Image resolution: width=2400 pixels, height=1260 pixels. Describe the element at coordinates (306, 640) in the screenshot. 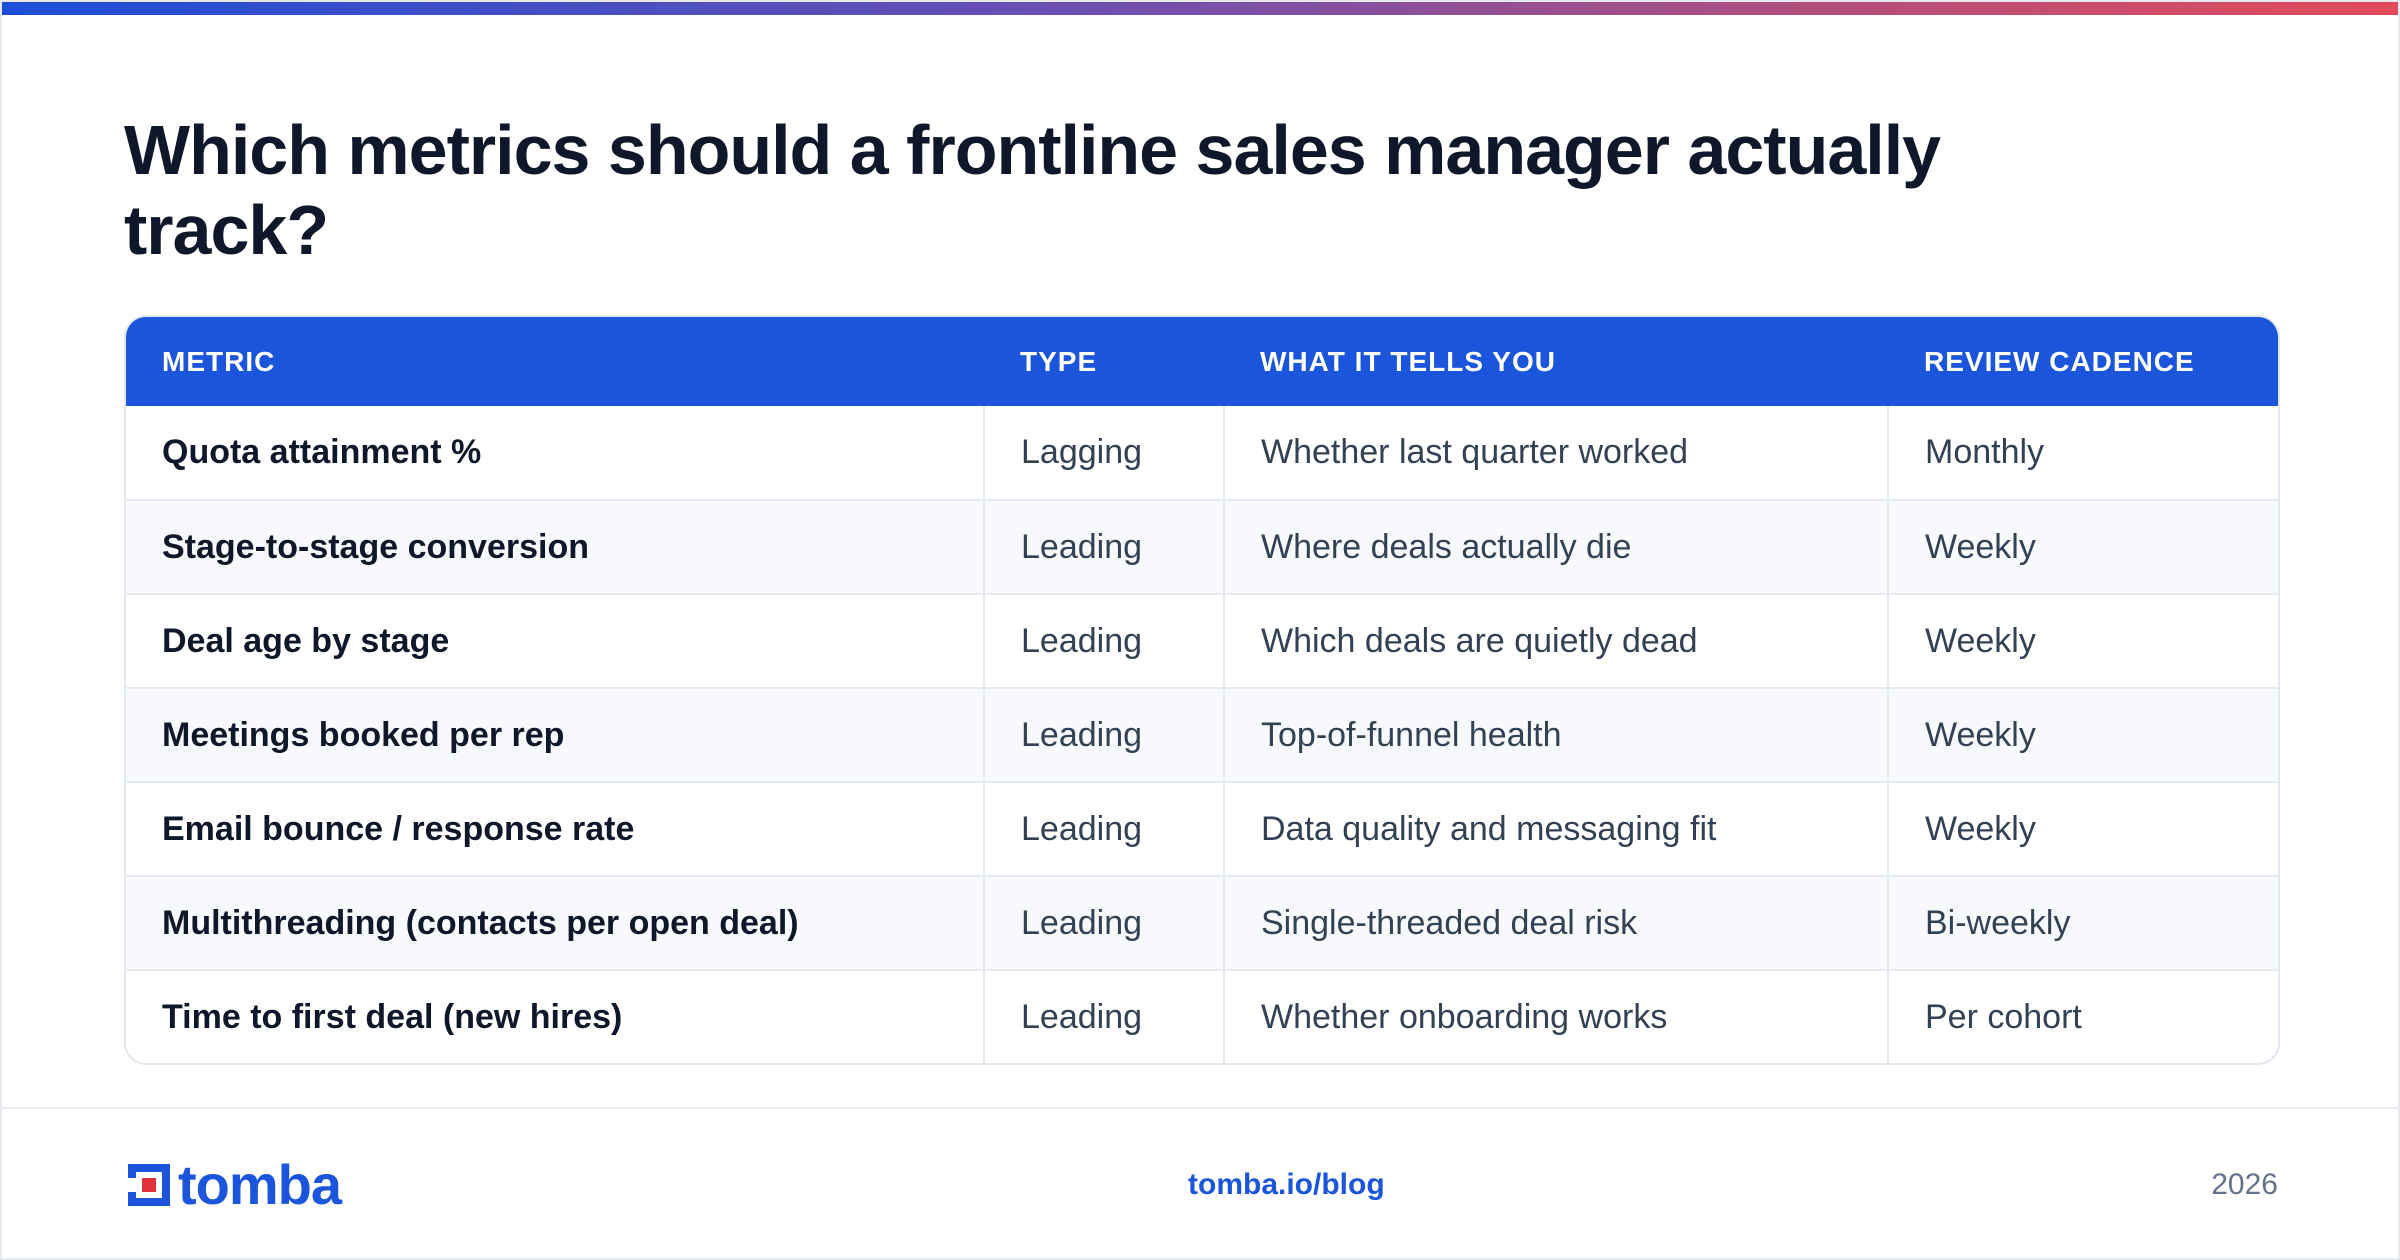

I see `metric-cell: Deal age by stage` at that location.